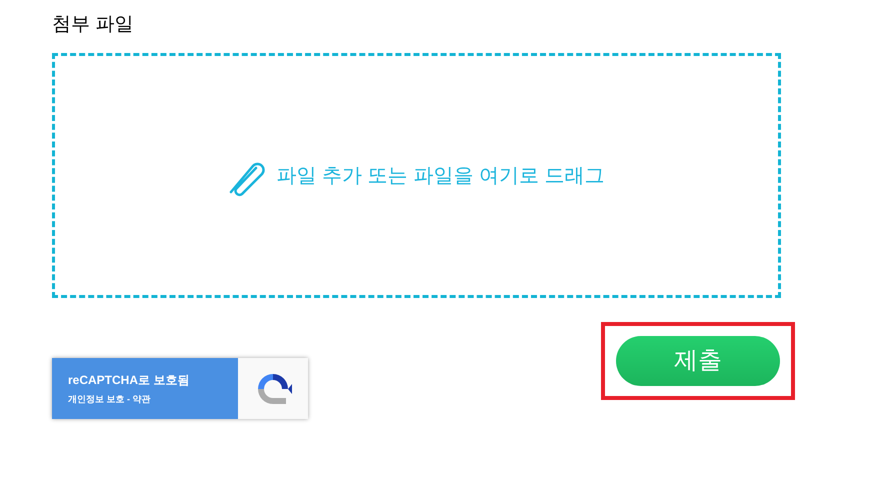 This screenshot has width=877, height=504. I want to click on dropzone-text: 파일 추가 또는 파일을 여기로 드래그, so click(440, 176).